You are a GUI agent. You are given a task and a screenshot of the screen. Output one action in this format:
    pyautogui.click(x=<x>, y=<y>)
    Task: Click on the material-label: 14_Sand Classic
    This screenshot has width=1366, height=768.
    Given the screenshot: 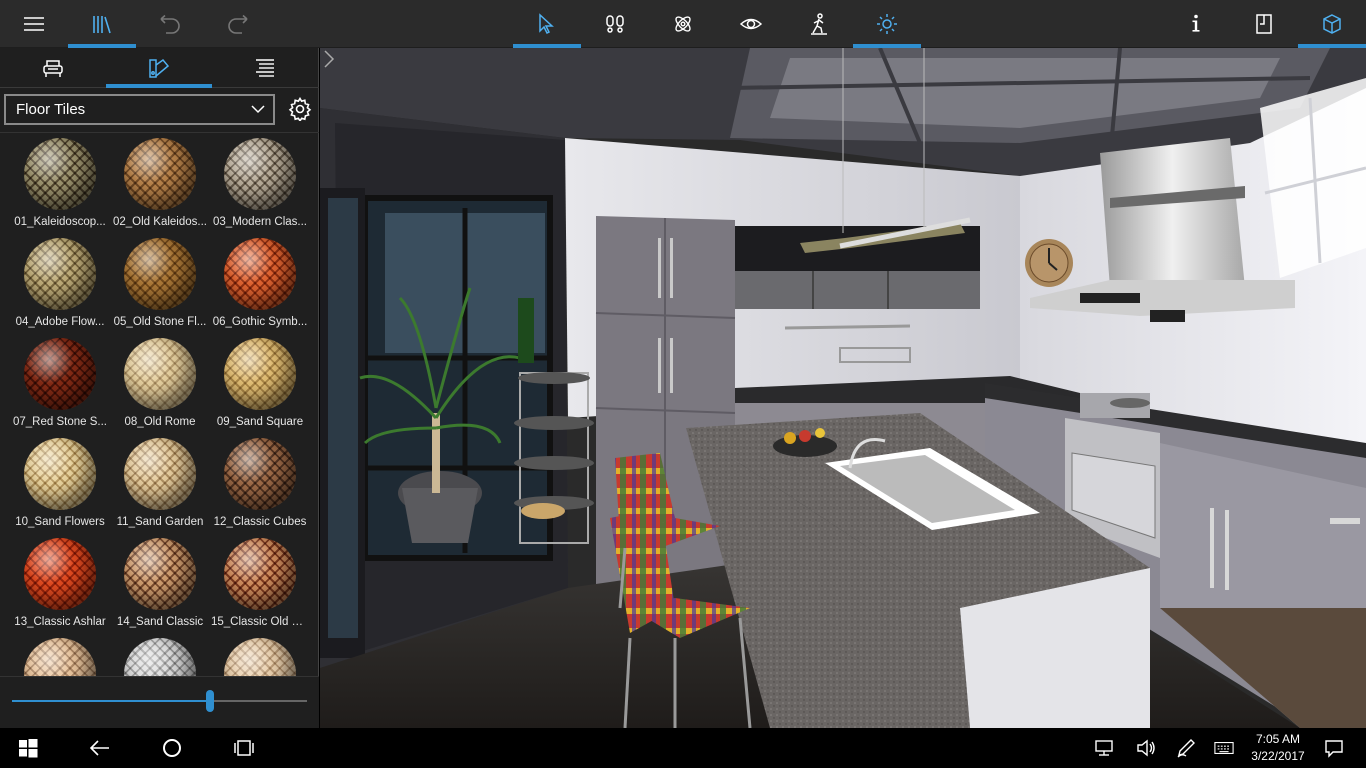 What is the action you would take?
    pyautogui.click(x=160, y=622)
    